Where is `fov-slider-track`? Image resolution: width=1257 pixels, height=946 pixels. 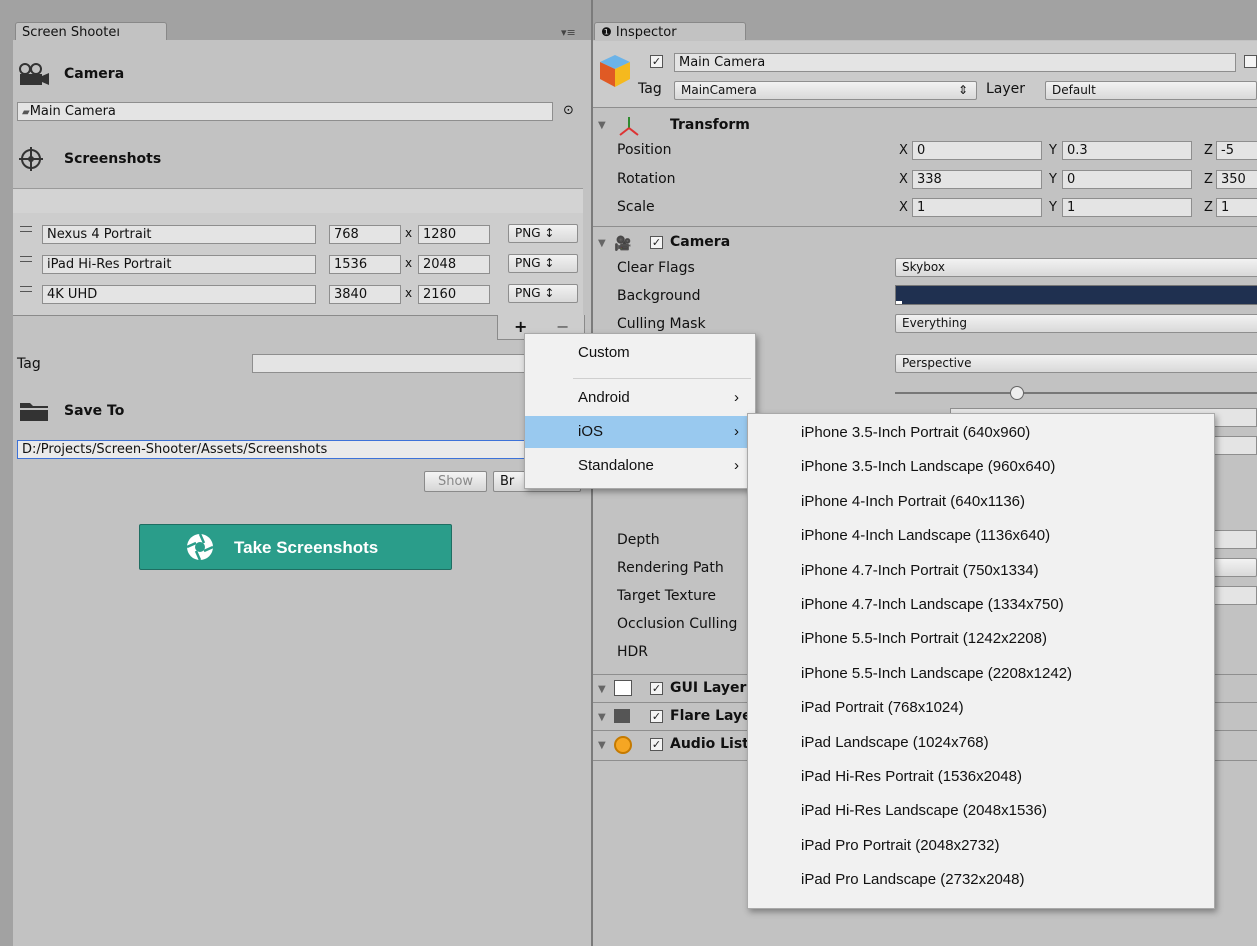
fov-slider-track is located at coordinates (1076, 393).